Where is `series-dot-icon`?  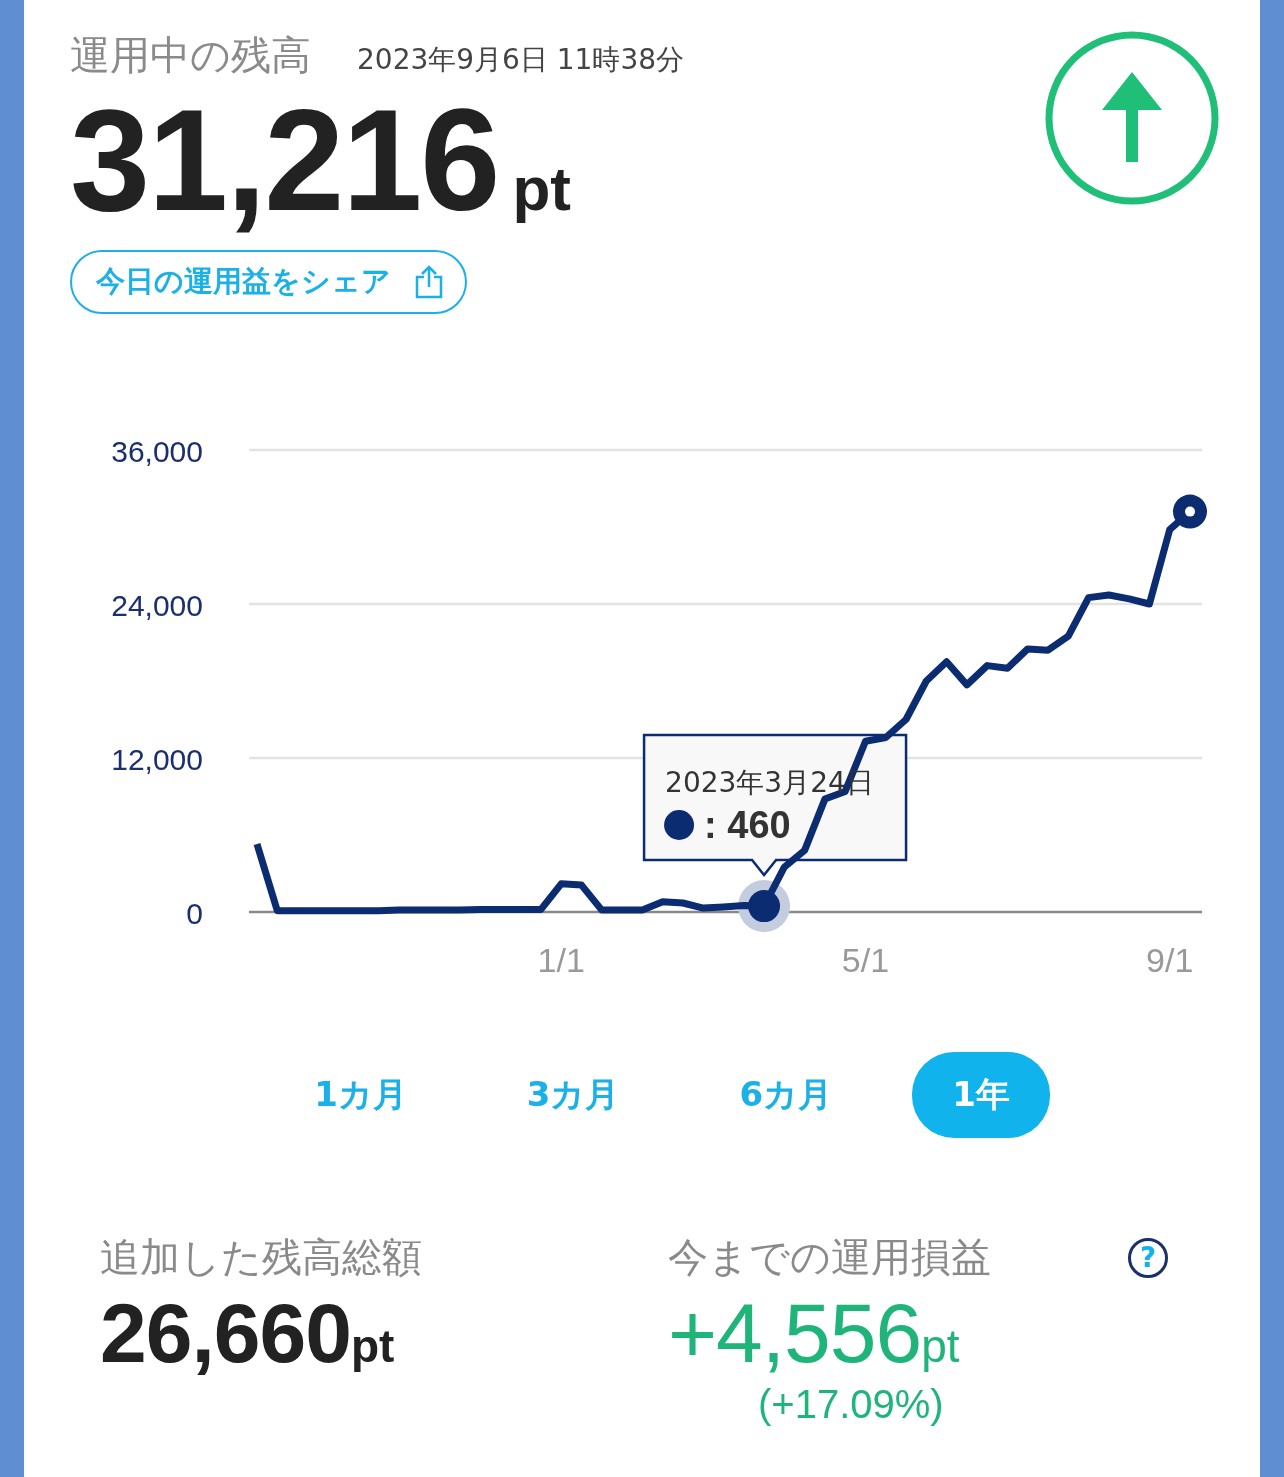
series-dot-icon is located at coordinates (679, 825).